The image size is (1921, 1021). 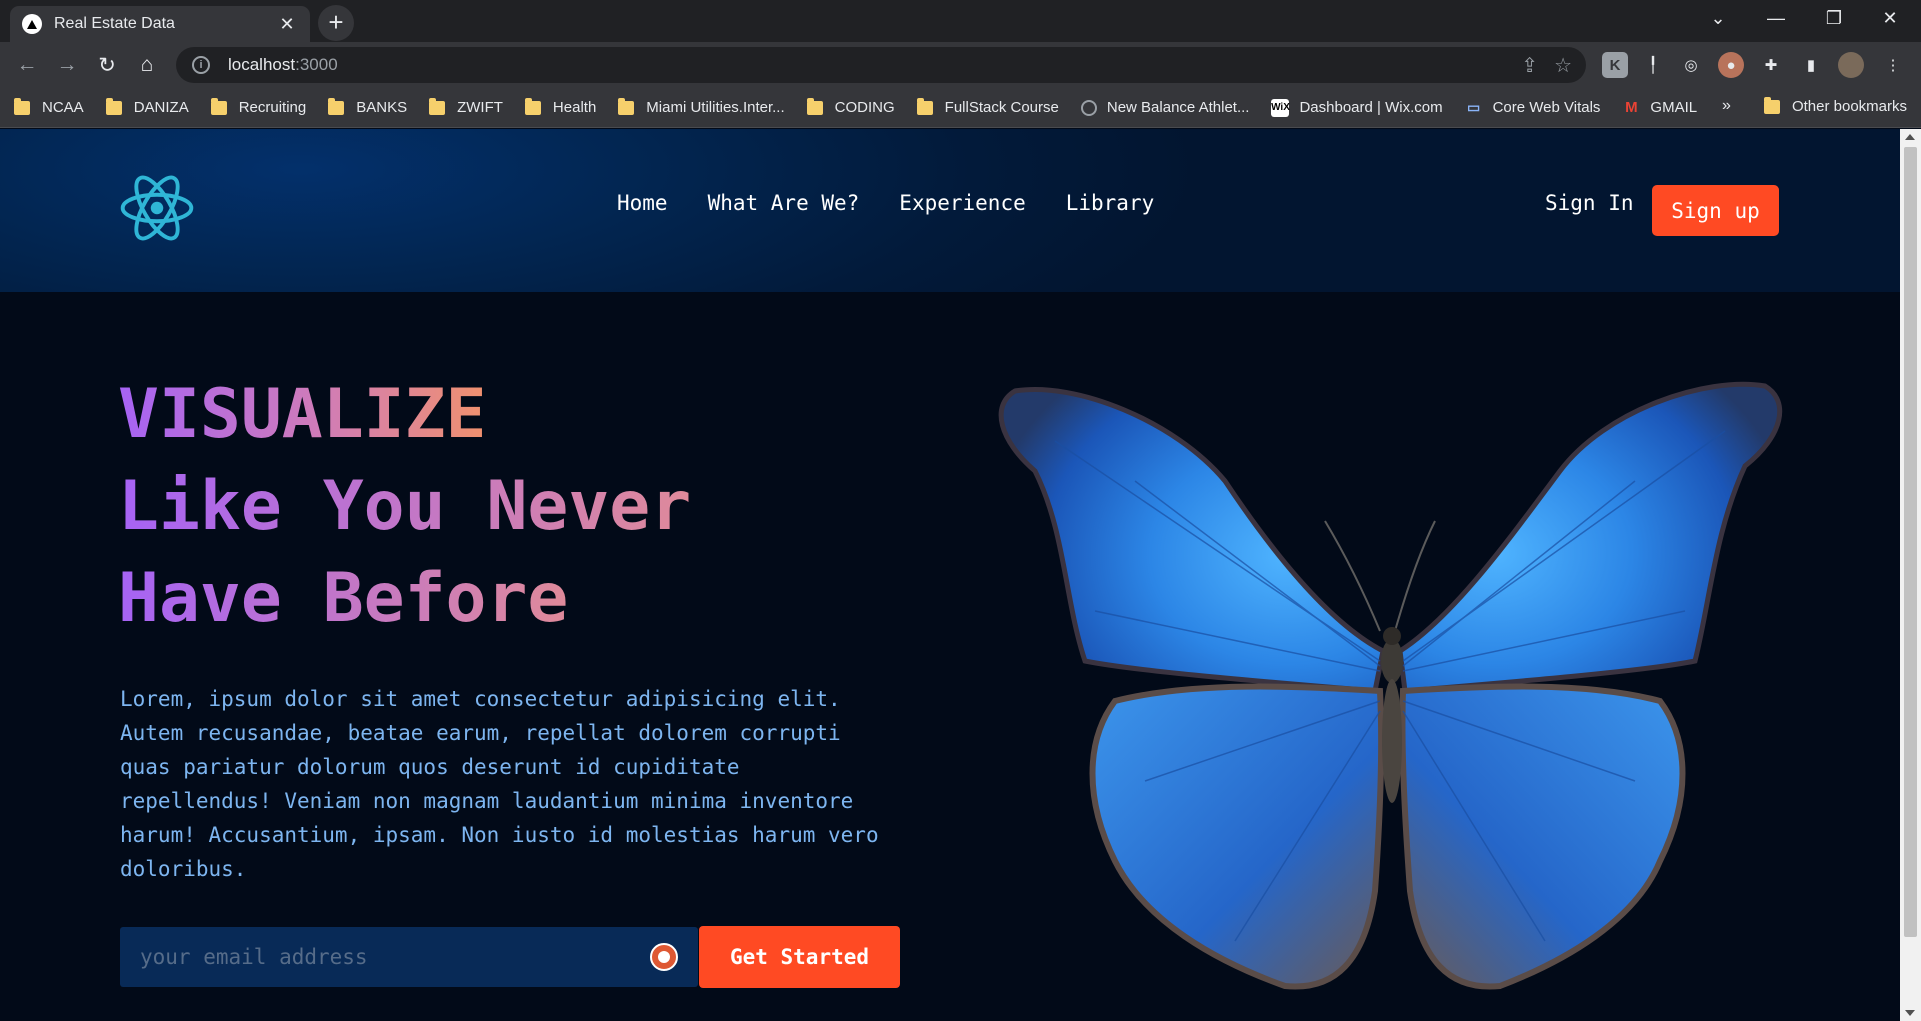 I want to click on url-host: localhost, so click(x=262, y=64).